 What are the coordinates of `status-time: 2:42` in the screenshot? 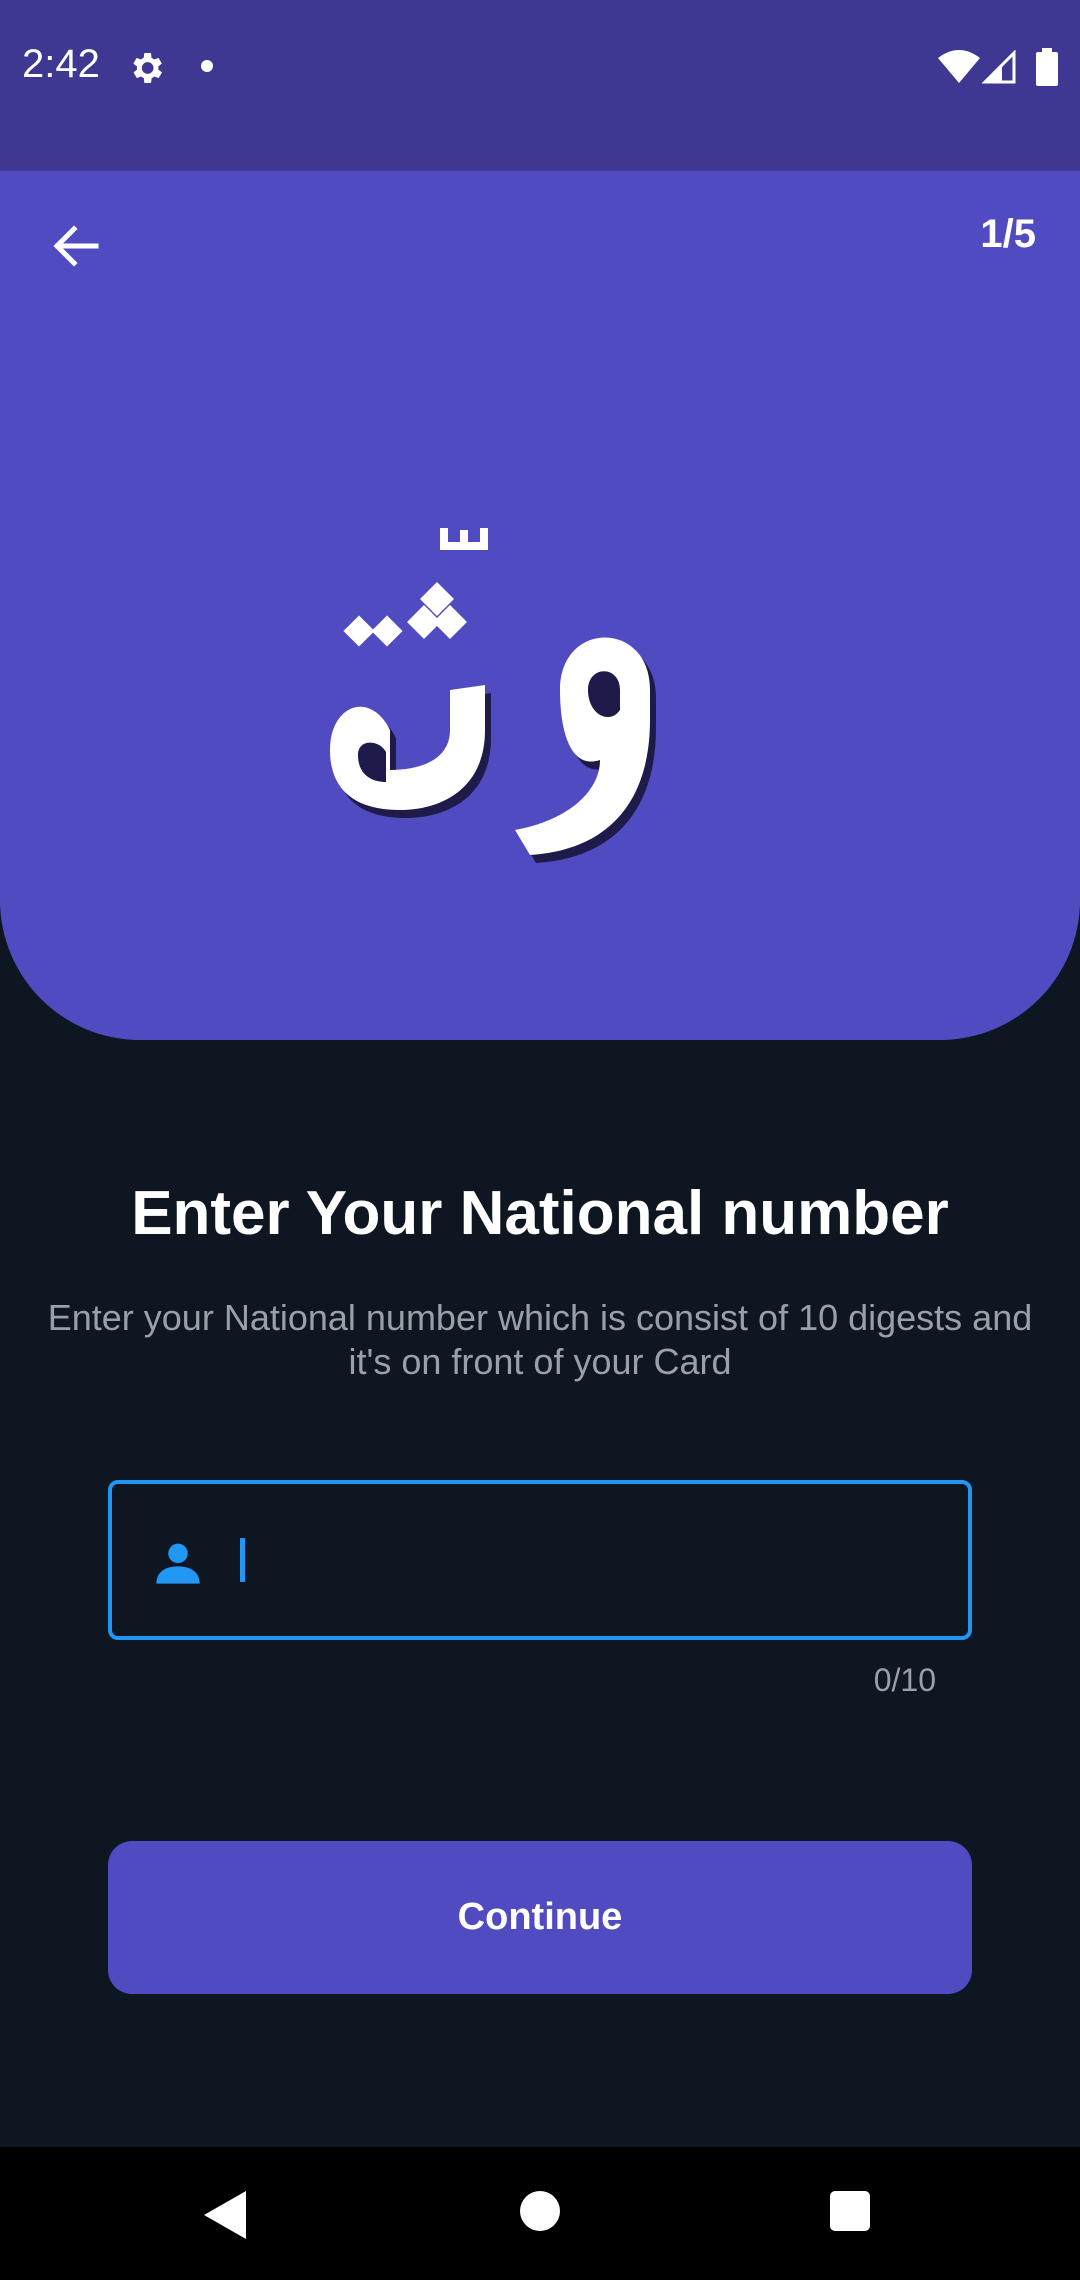 It's located at (61, 64).